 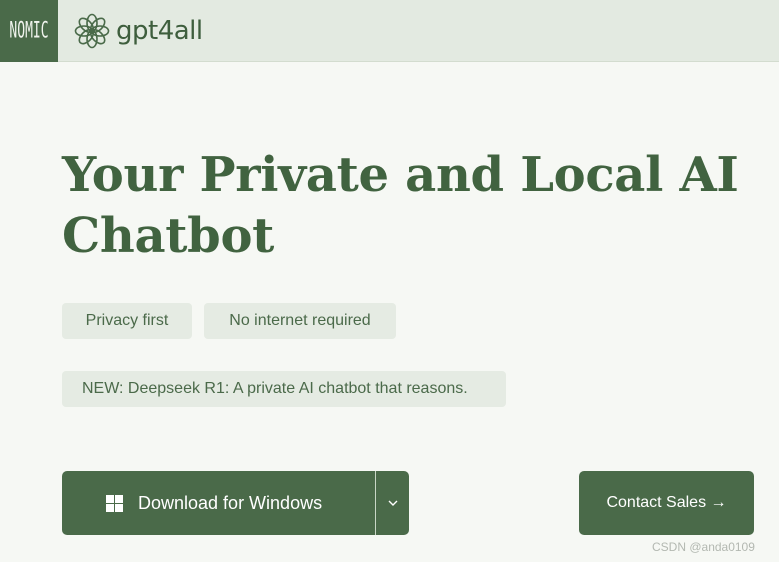 I want to click on windows-icon, so click(x=114, y=503).